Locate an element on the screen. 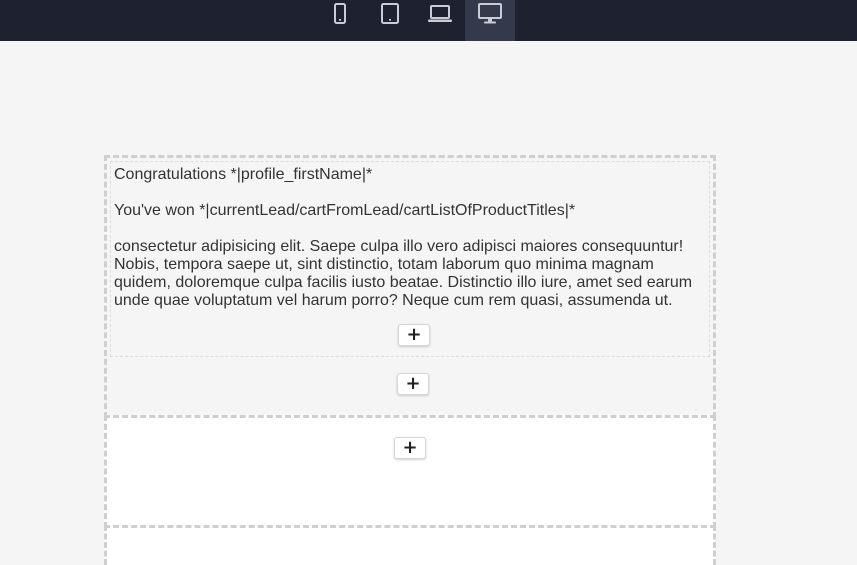 Image resolution: width=857 pixels, height=565 pixels. device-desktop-button is located at coordinates (490, 20).